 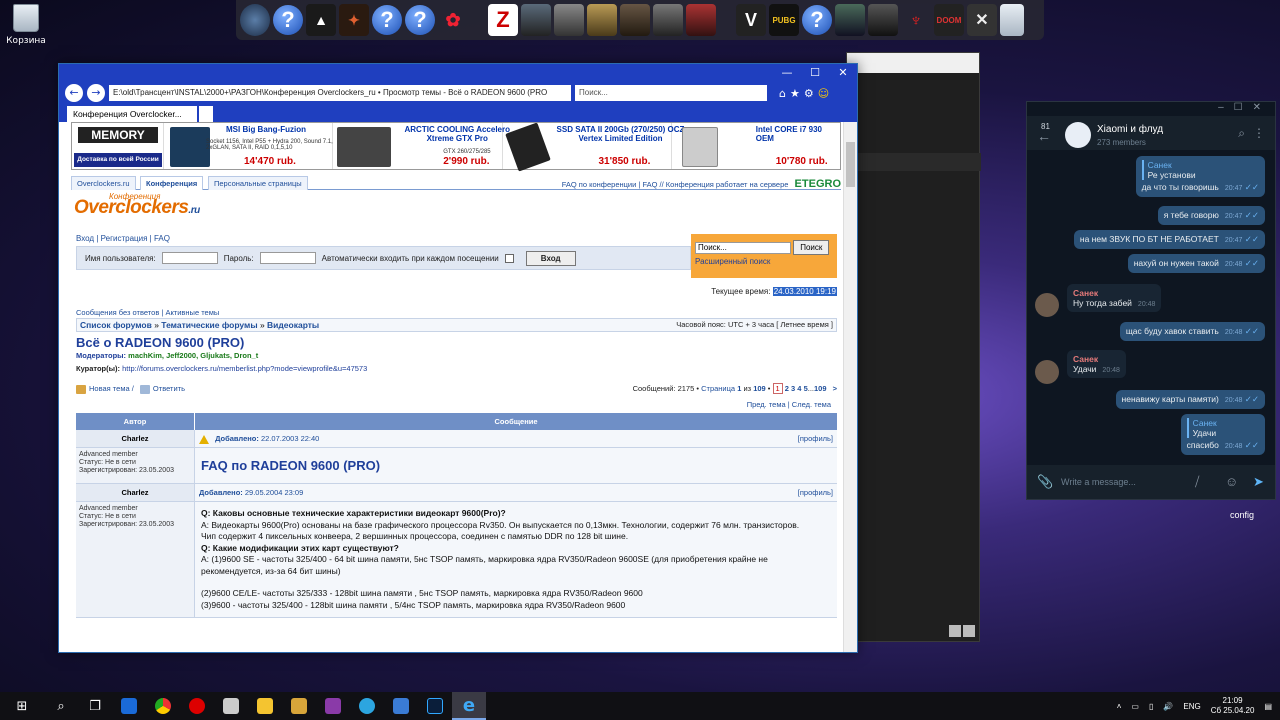 I want to click on call-of-duty-ww2-icon, so click(x=668, y=20).